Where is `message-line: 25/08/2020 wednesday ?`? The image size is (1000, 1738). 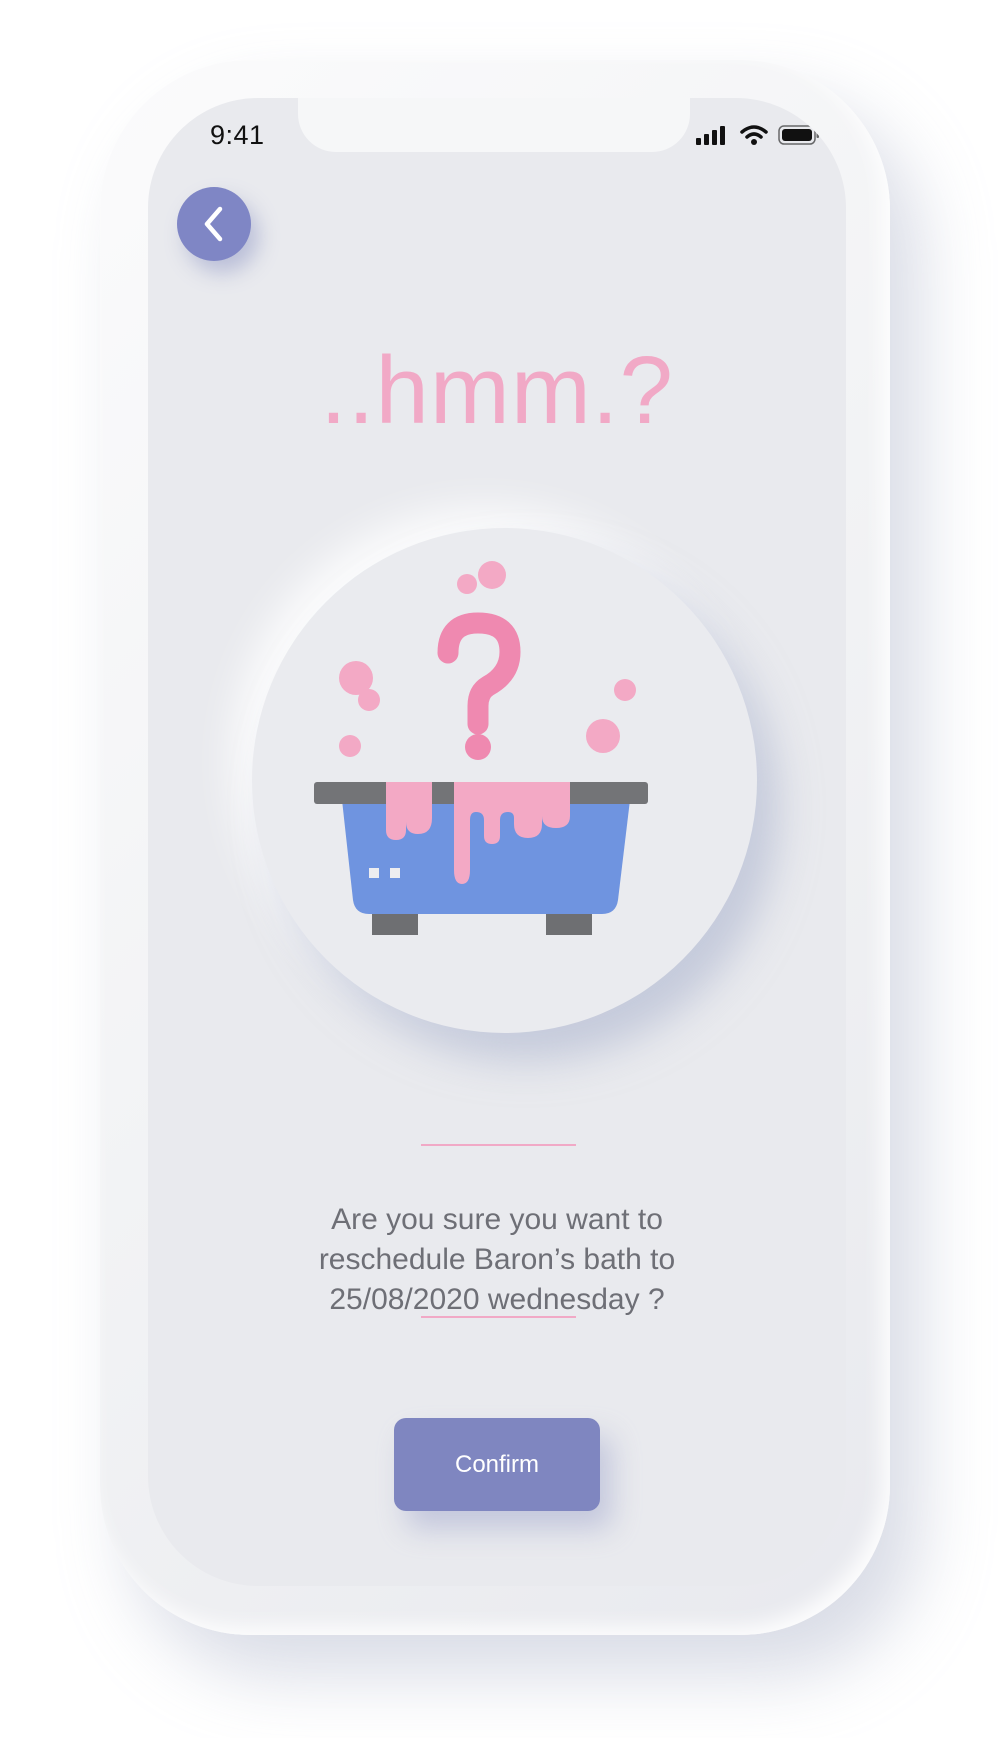
message-line: 25/08/2020 wednesday ? is located at coordinates (497, 1299).